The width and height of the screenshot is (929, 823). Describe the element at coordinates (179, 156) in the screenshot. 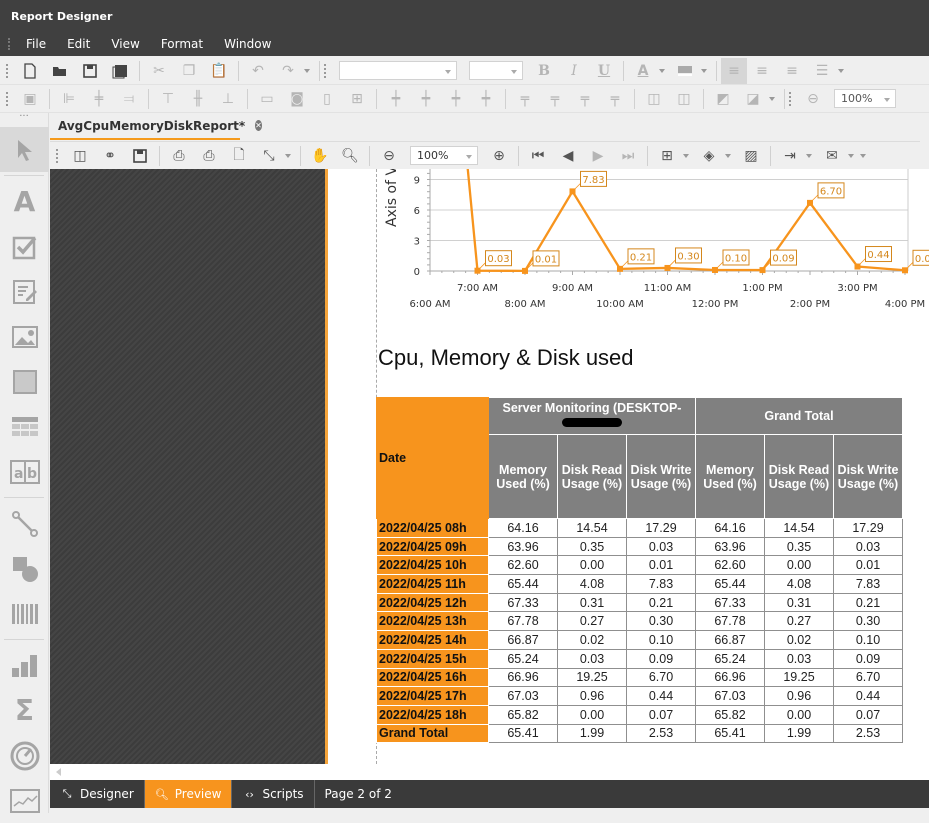

I see `print-icon: ⎙` at that location.